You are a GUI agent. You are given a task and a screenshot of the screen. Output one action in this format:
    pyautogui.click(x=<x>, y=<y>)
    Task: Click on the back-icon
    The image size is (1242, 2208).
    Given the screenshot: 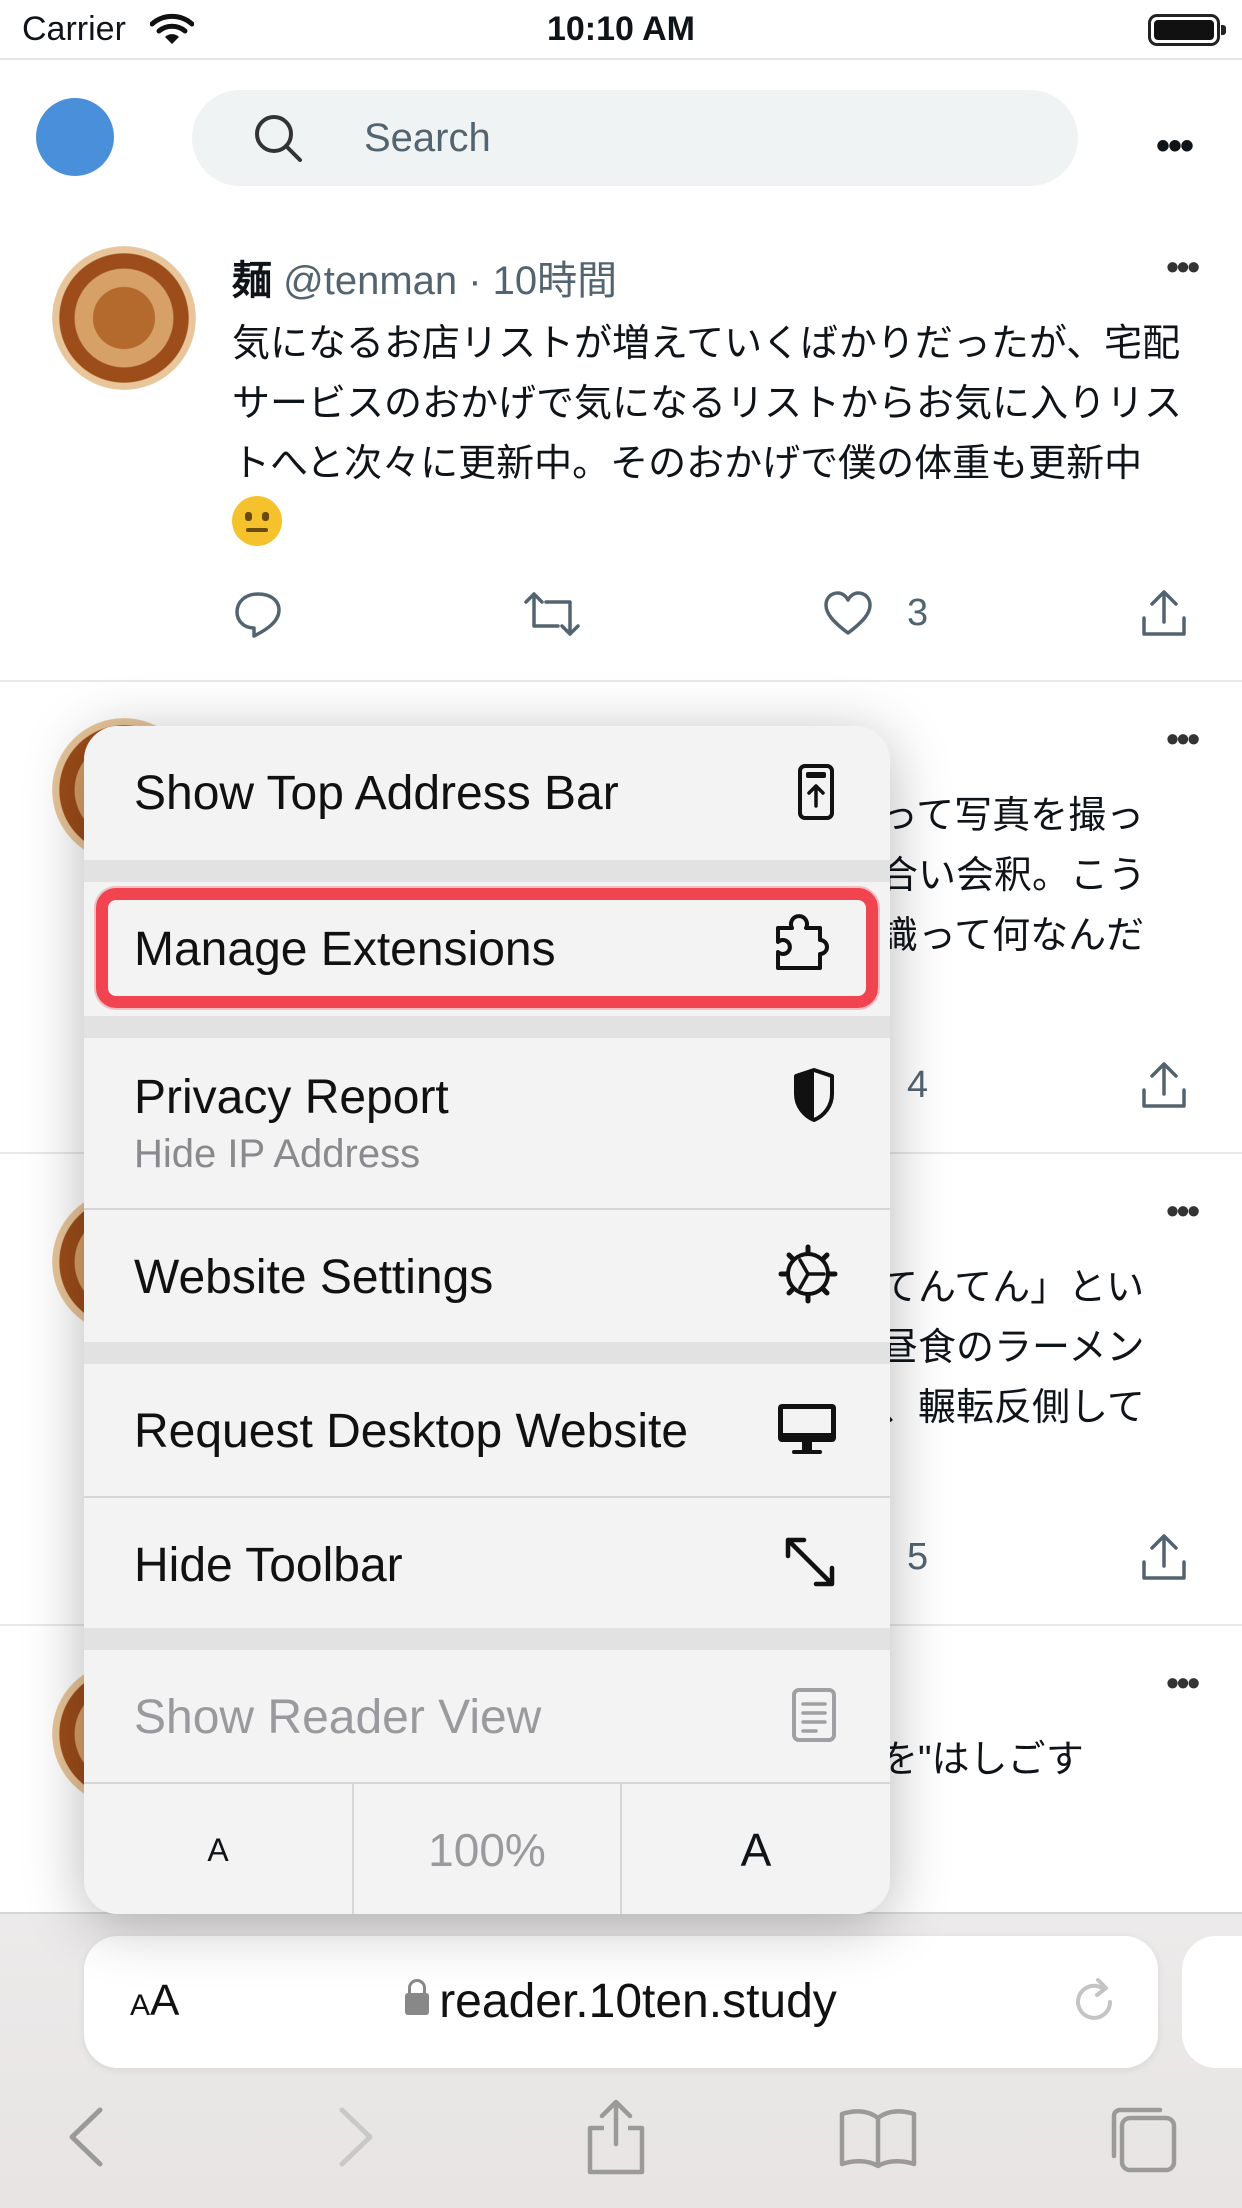 What is the action you would take?
    pyautogui.click(x=86, y=2139)
    